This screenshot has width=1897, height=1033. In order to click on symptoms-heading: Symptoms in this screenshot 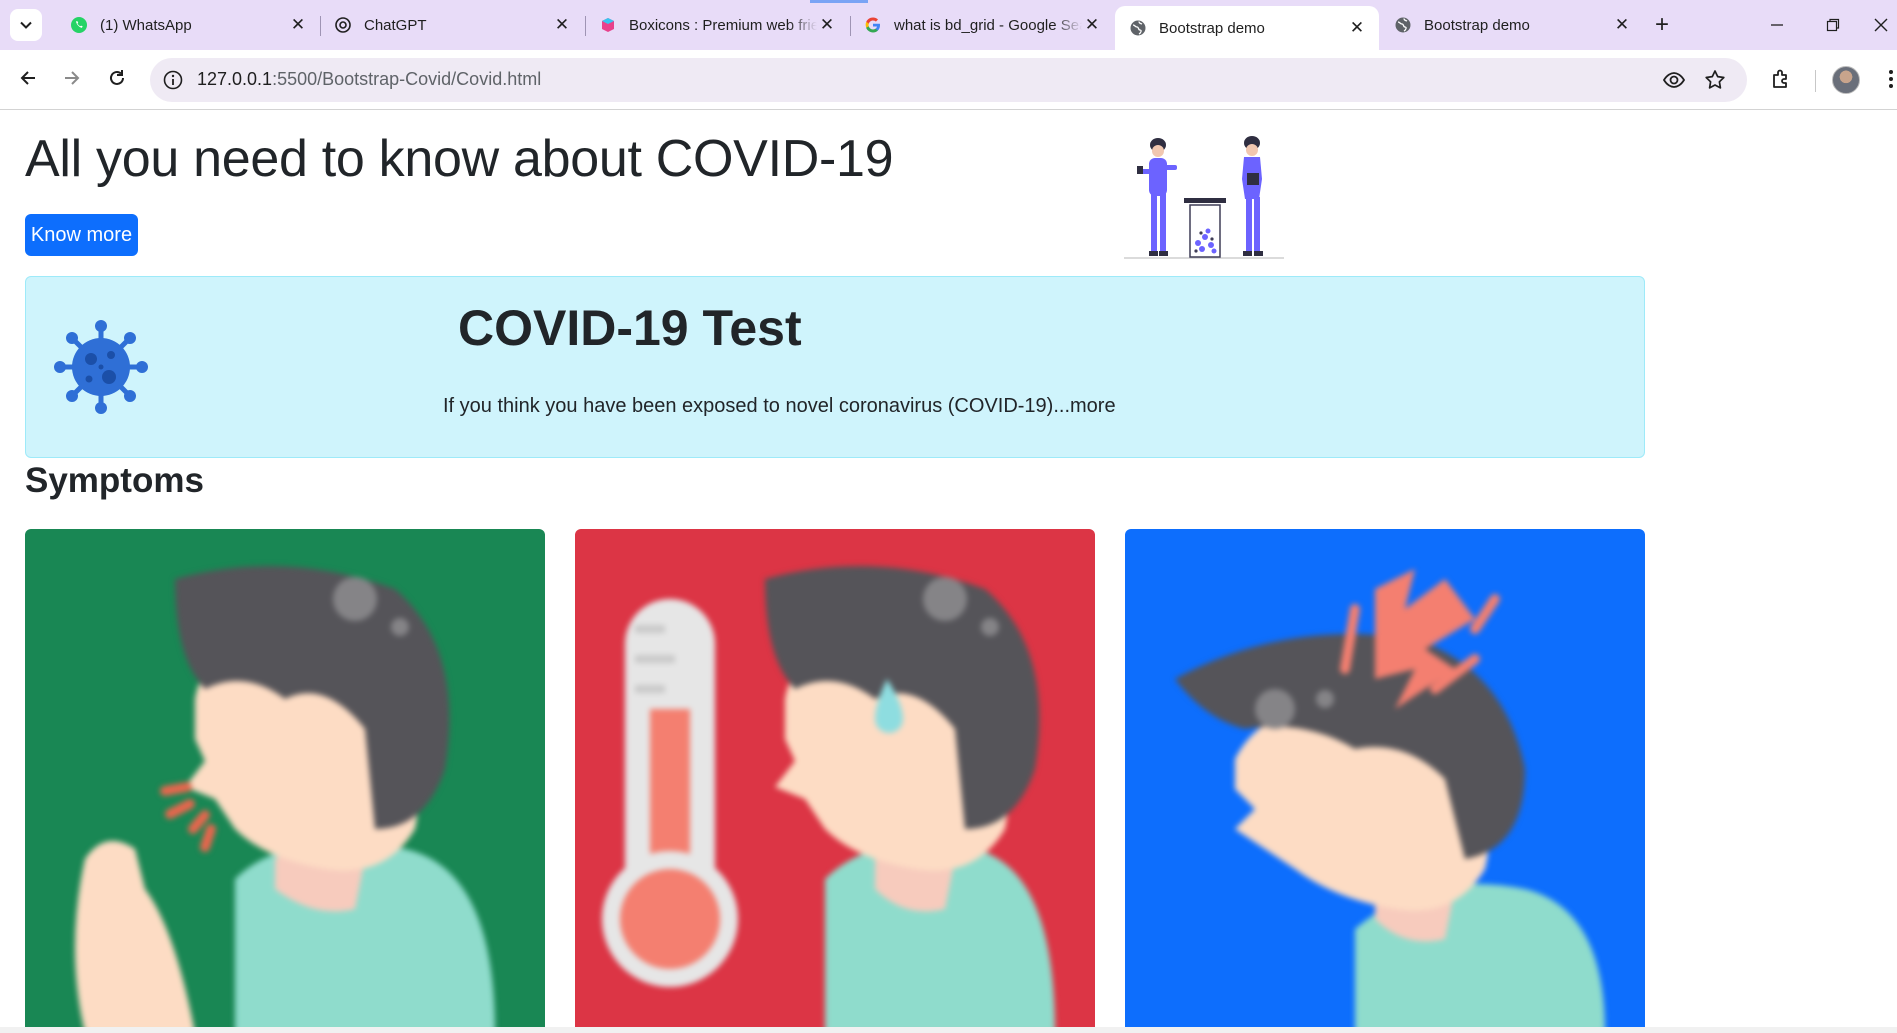, I will do `click(114, 480)`.